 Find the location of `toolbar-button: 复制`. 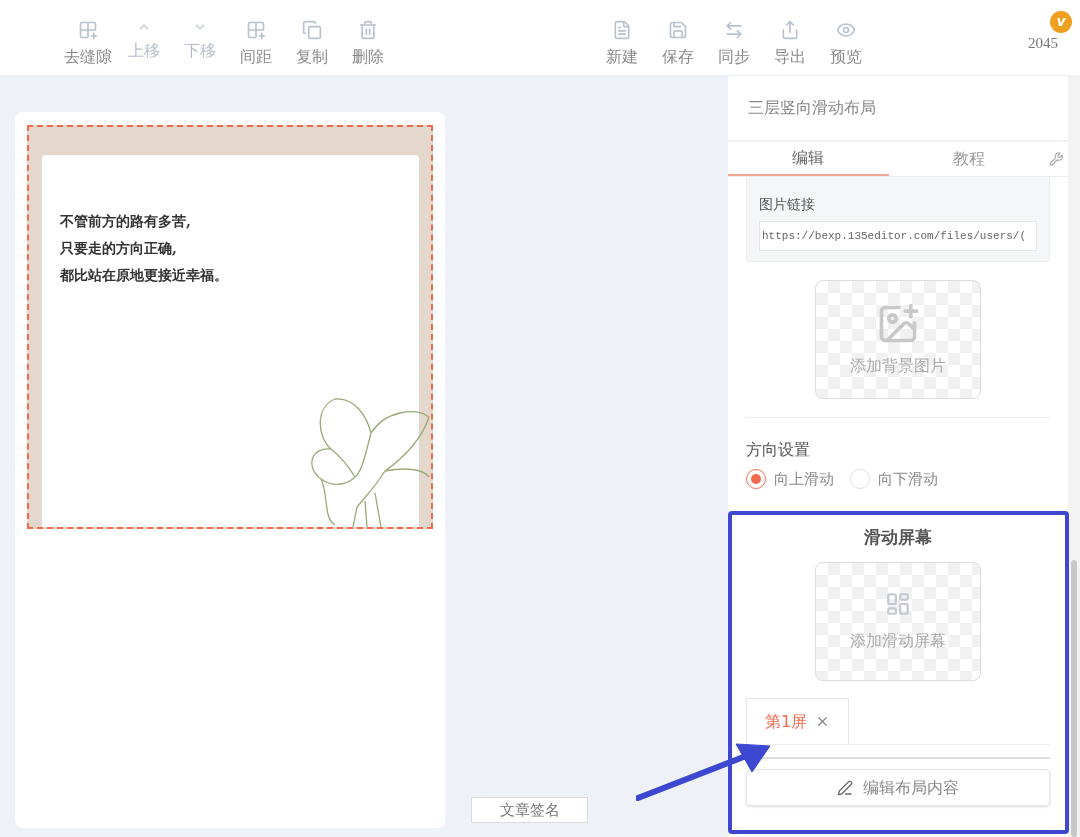

toolbar-button: 复制 is located at coordinates (312, 41).